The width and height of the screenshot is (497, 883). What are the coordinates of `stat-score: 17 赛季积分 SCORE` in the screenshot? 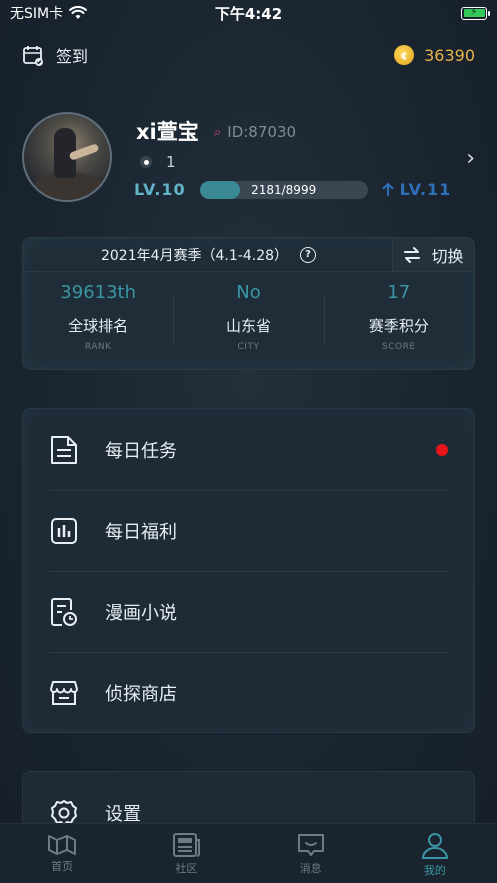 It's located at (398, 321).